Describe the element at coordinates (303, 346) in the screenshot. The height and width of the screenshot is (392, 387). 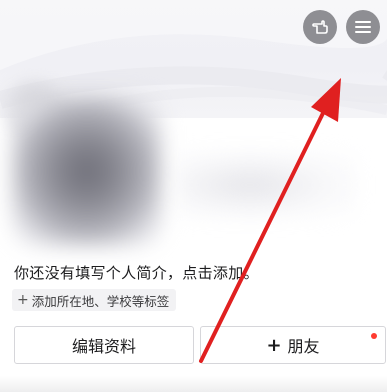
I see `add-friend-label: 朋友` at that location.